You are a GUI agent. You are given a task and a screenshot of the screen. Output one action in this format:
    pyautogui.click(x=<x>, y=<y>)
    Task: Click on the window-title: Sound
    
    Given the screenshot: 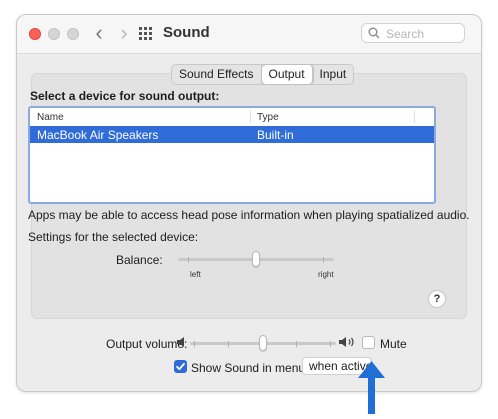 What is the action you would take?
    pyautogui.click(x=186, y=32)
    